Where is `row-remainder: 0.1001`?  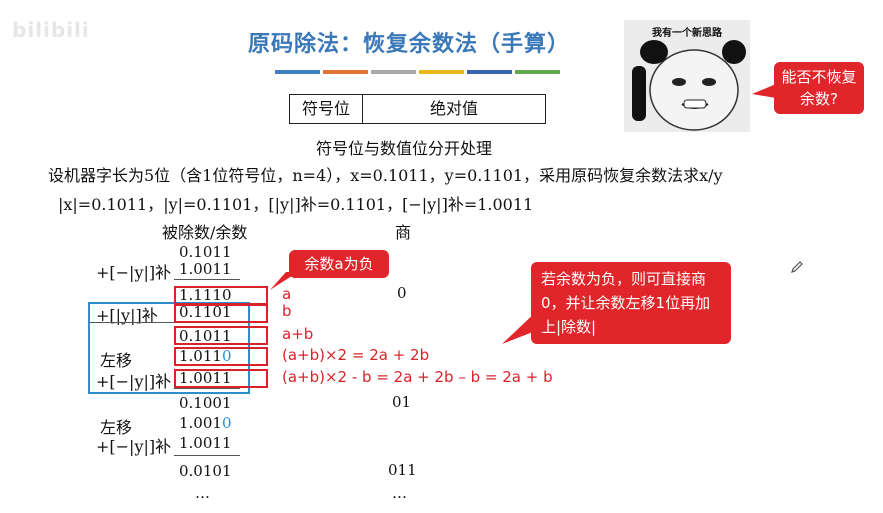
row-remainder: 0.1001 is located at coordinates (205, 403).